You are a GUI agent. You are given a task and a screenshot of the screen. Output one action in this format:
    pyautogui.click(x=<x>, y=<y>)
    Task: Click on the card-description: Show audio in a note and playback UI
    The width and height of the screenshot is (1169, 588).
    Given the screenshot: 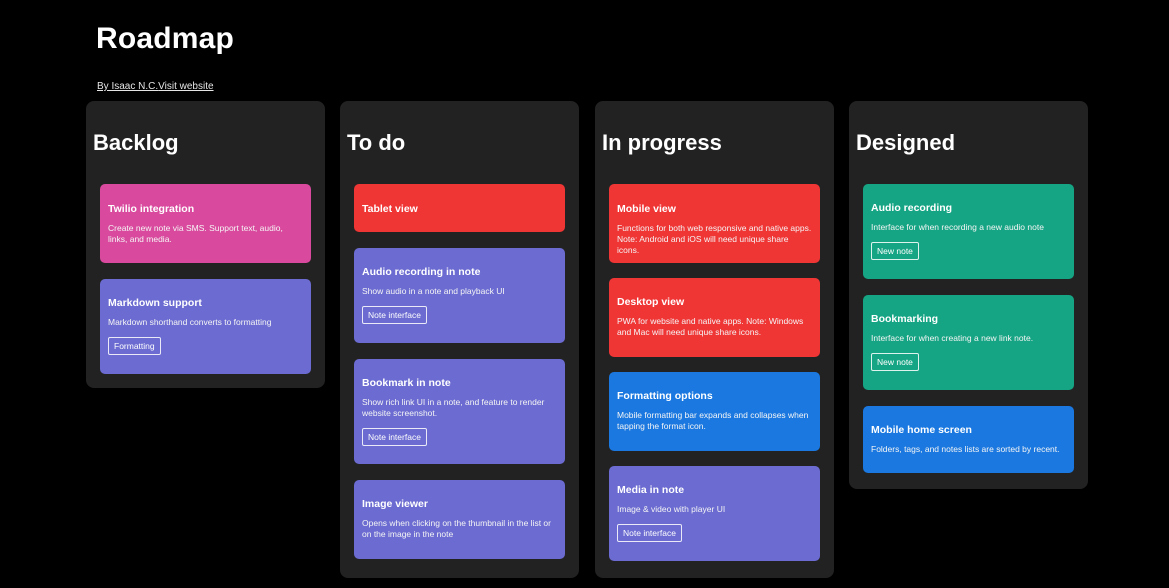 What is the action you would take?
    pyautogui.click(x=433, y=291)
    